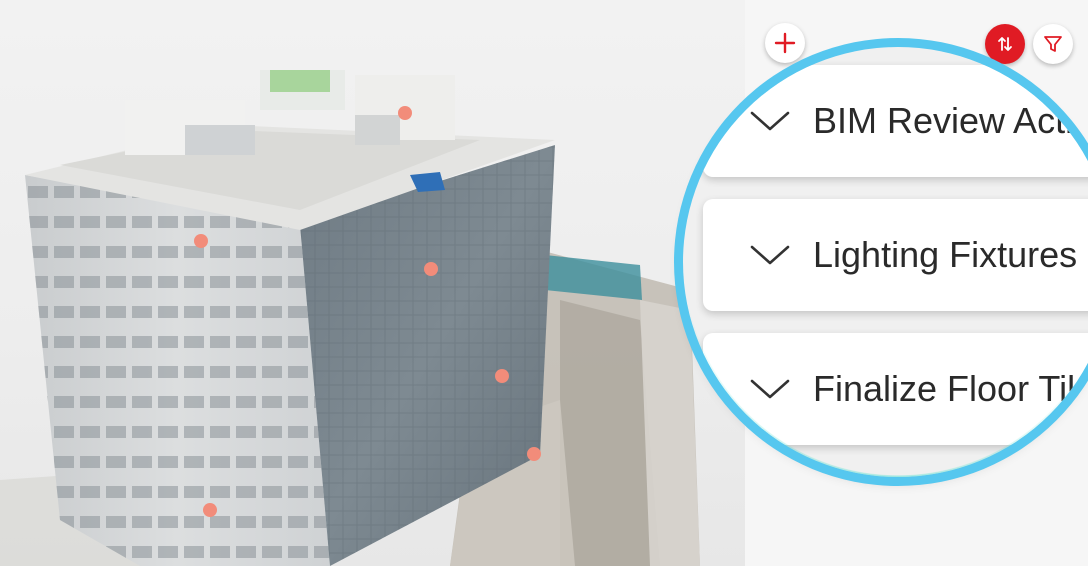  I want to click on task-item-floor-tile: Finalize Floor Tile, so click(895, 389).